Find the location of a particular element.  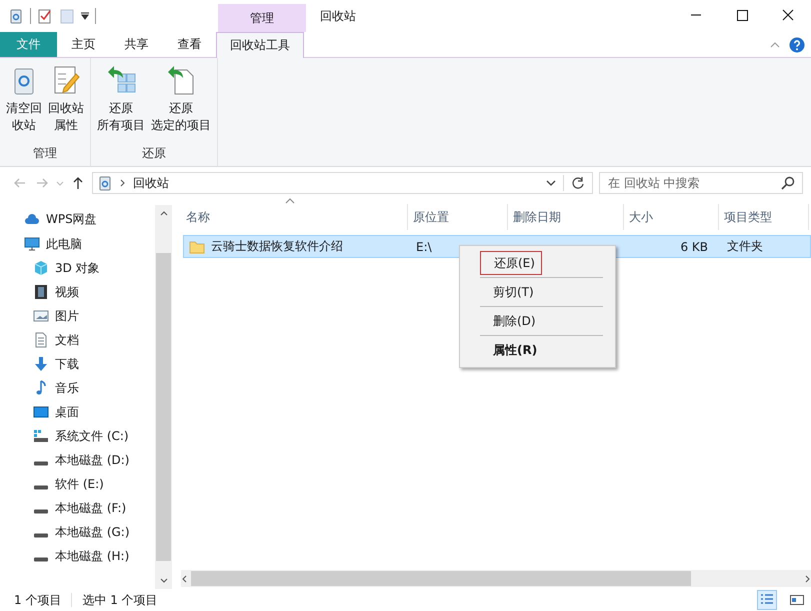

film-icon is located at coordinates (41, 292).